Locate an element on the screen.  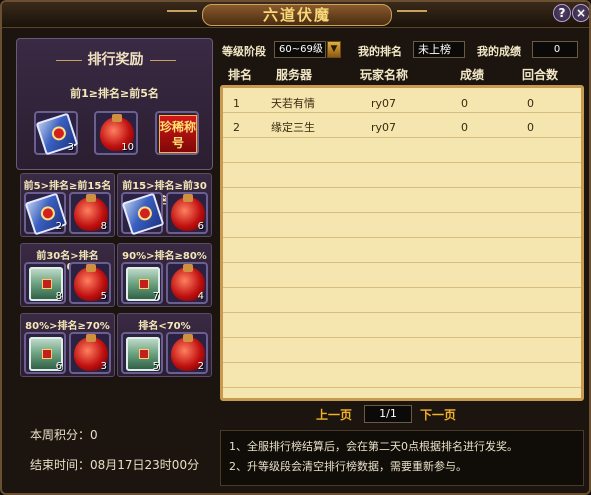
tier-caption: 90%>排名≥80% is located at coordinates (164, 256).